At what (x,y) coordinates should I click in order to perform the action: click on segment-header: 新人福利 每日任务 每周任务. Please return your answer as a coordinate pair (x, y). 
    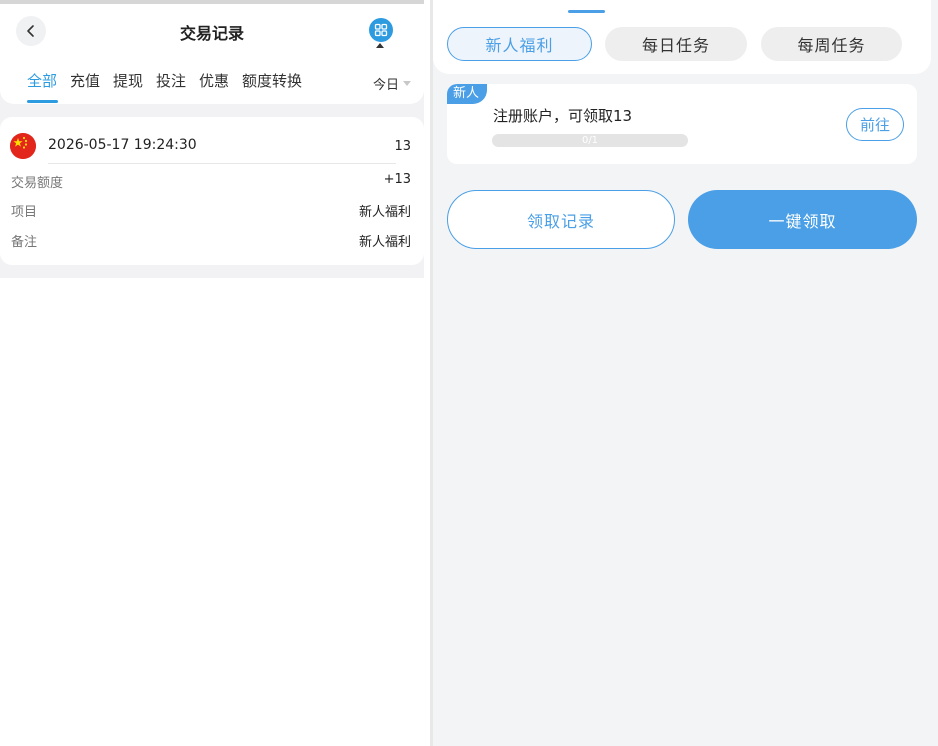
    Looking at the image, I should click on (682, 37).